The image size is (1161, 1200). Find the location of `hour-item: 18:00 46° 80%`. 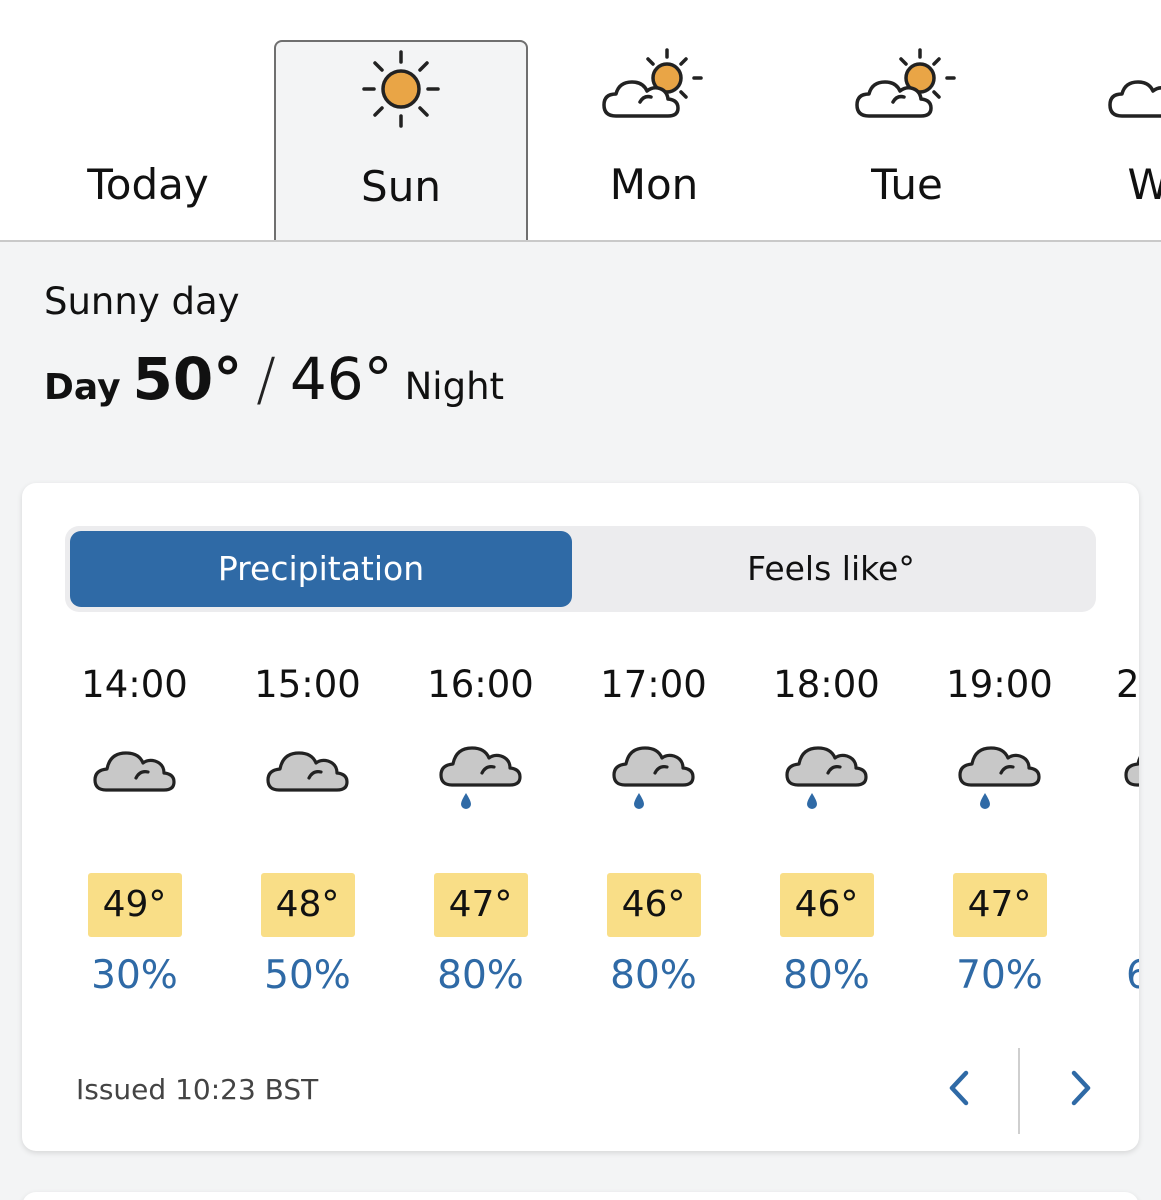

hour-item: 18:00 46° 80% is located at coordinates (826, 843).